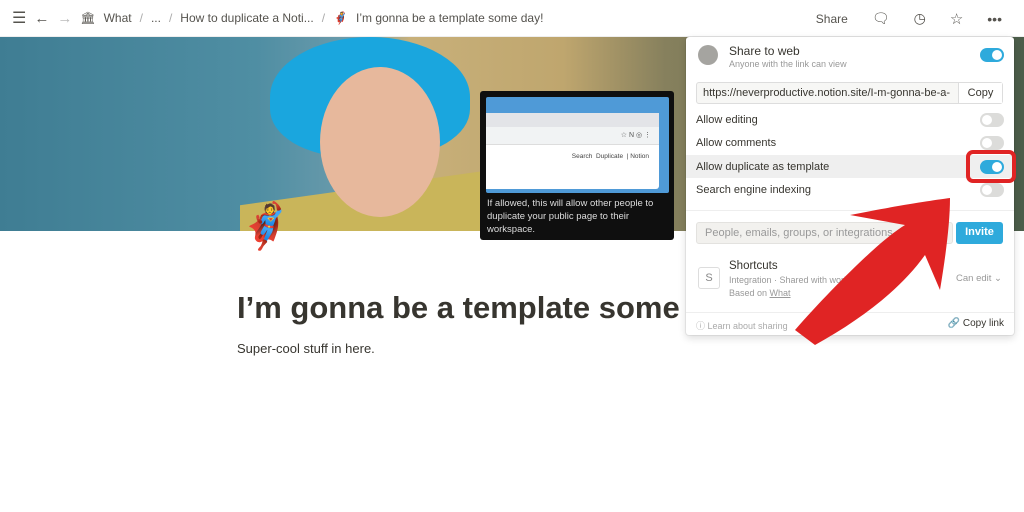 The height and width of the screenshot is (512, 1024). I want to click on annotation-arrow-icon, so click(872, 271).